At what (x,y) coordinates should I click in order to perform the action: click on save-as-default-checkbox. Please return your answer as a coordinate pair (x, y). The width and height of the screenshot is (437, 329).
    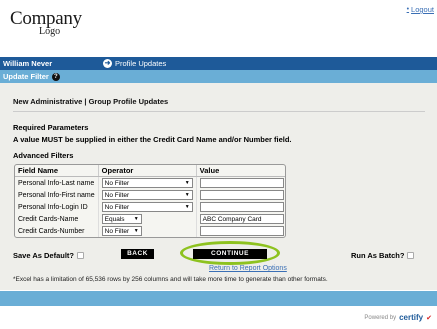
    Looking at the image, I should click on (80, 255).